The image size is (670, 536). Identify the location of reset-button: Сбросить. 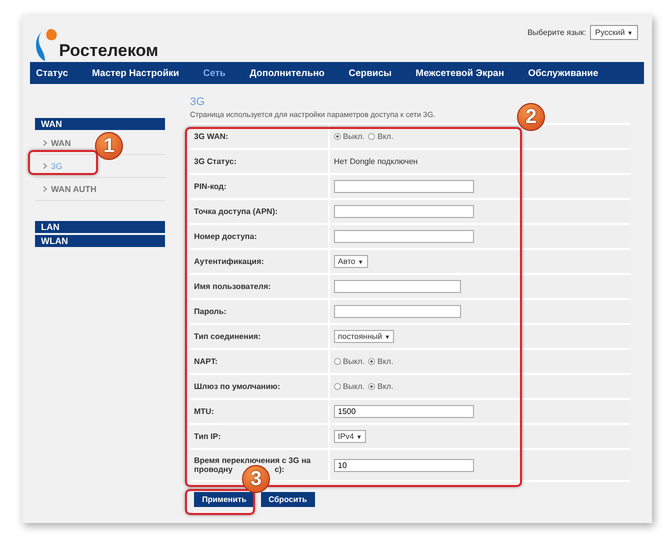
(287, 499).